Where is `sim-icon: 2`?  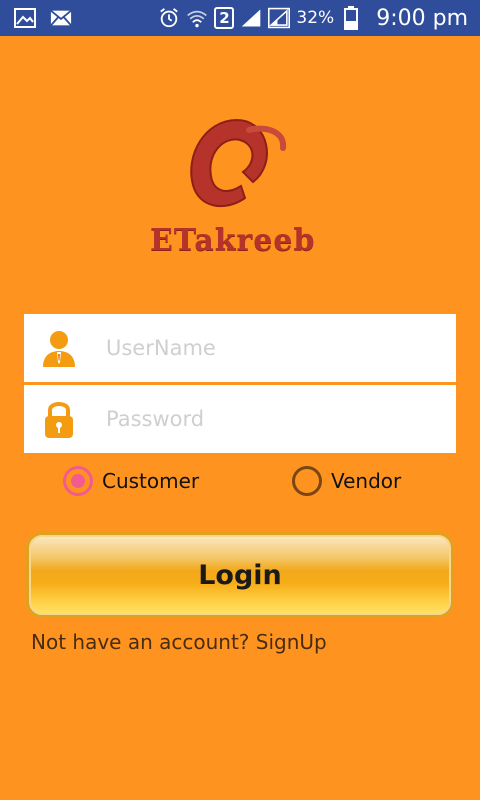
sim-icon: 2 is located at coordinates (224, 18).